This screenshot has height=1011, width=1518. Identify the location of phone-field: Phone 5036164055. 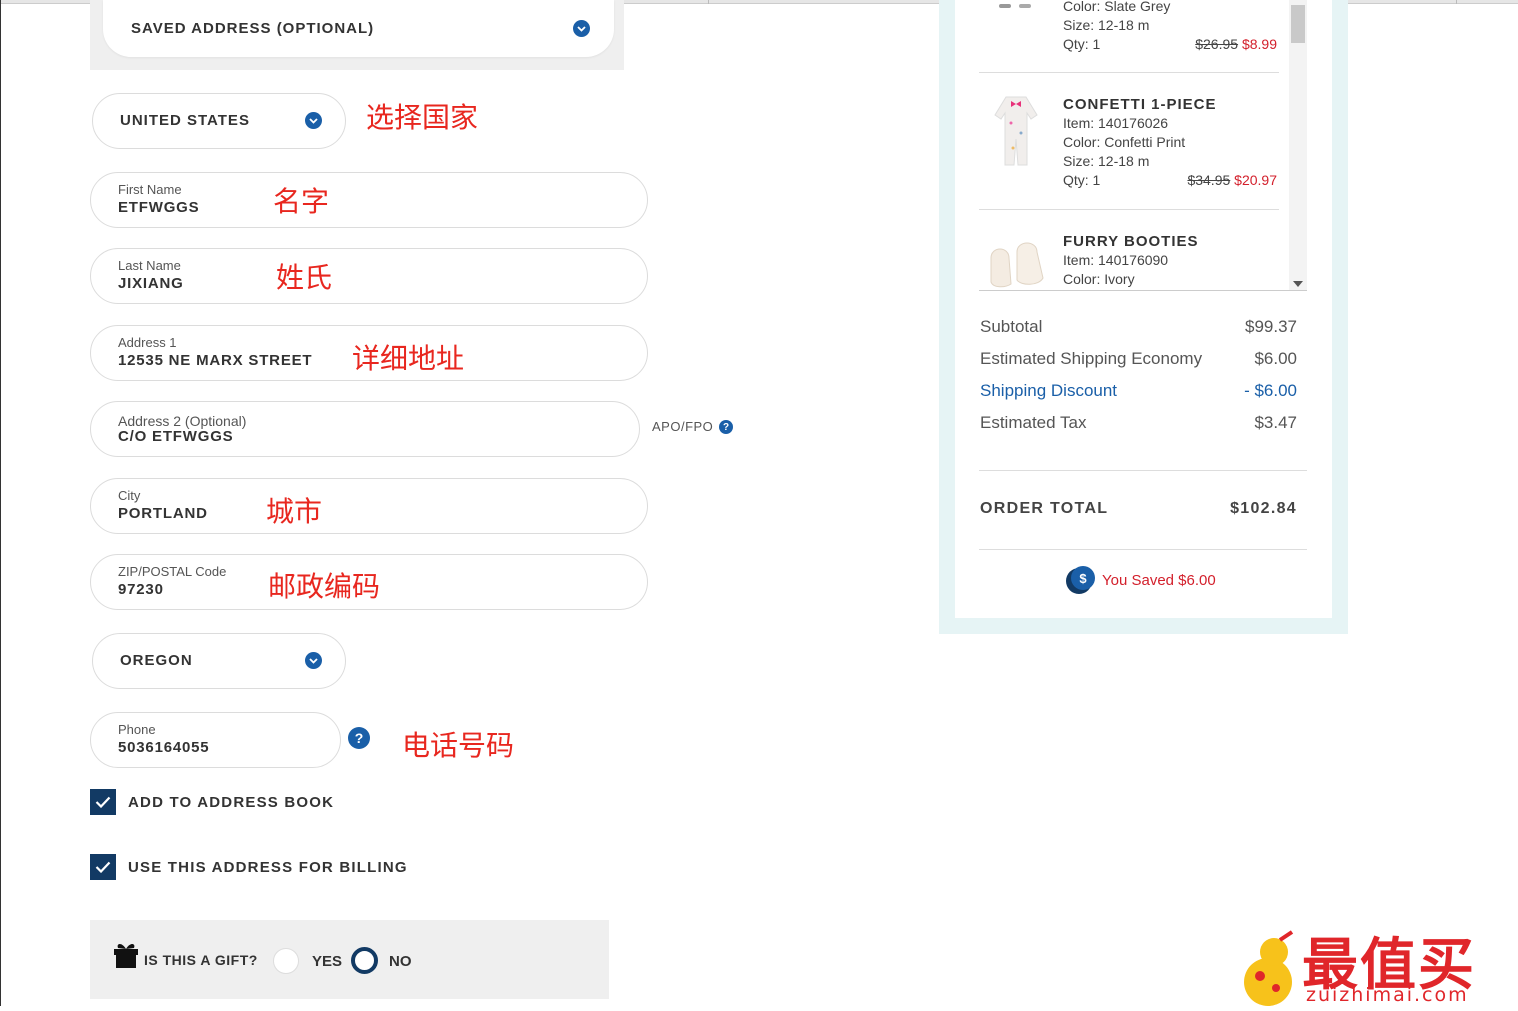
(215, 740).